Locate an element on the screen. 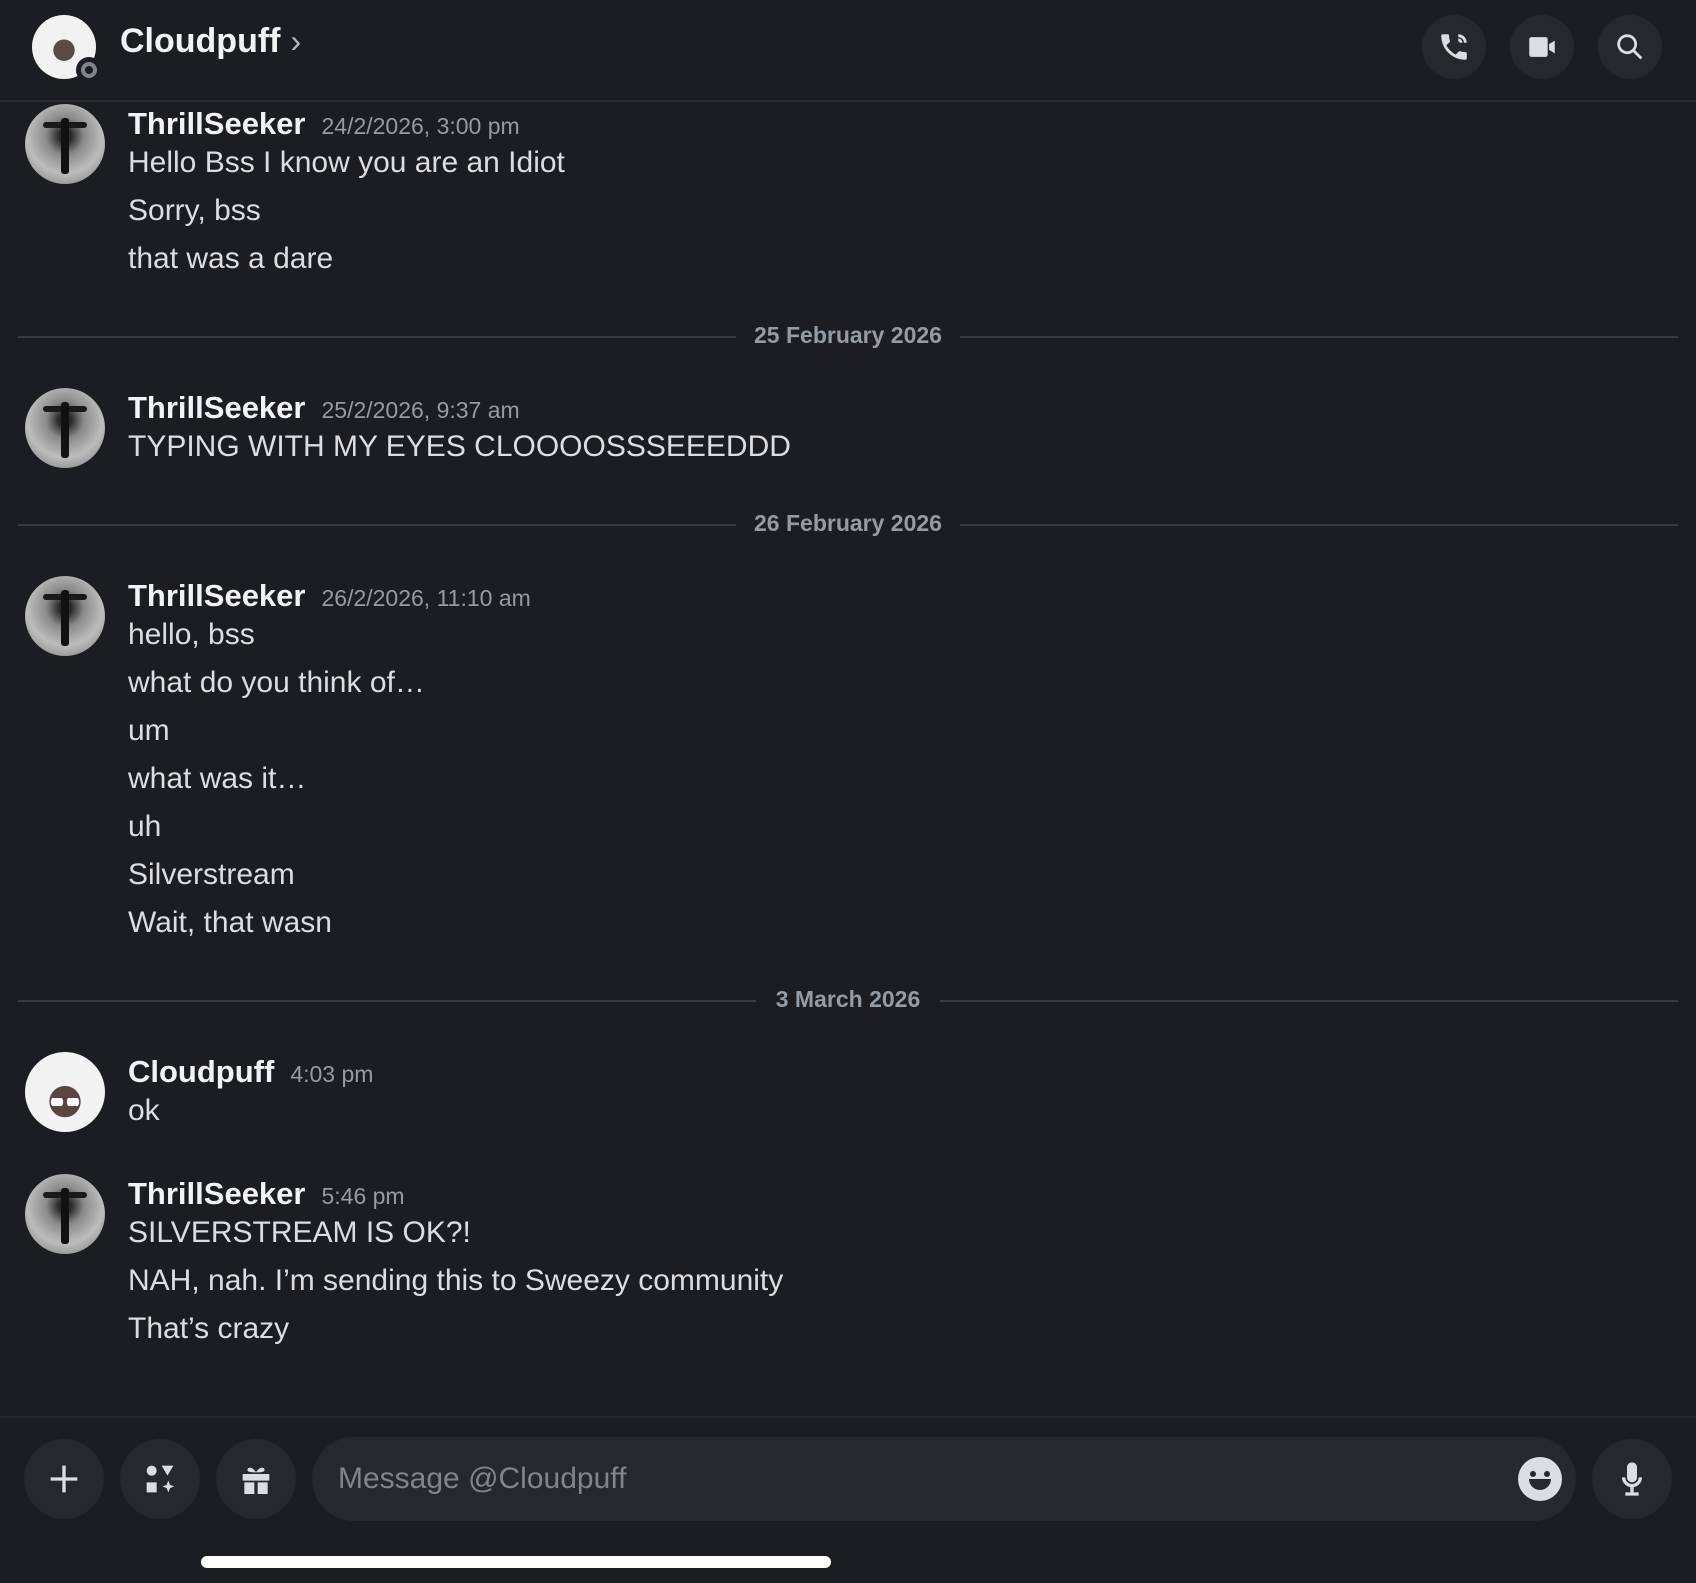 Image resolution: width=1696 pixels, height=1583 pixels. apps-icon is located at coordinates (160, 1479).